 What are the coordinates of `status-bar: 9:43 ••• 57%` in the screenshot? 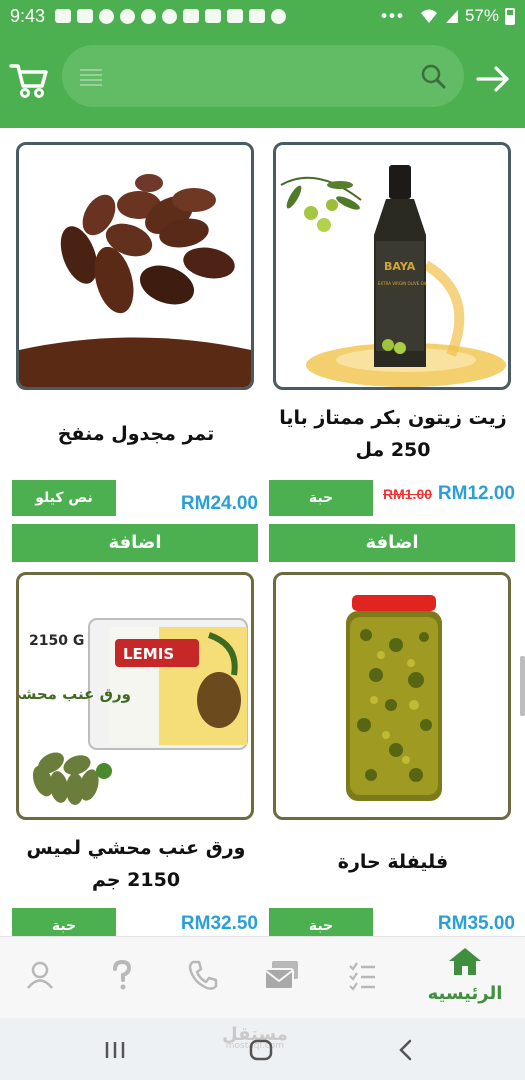 It's located at (262, 16).